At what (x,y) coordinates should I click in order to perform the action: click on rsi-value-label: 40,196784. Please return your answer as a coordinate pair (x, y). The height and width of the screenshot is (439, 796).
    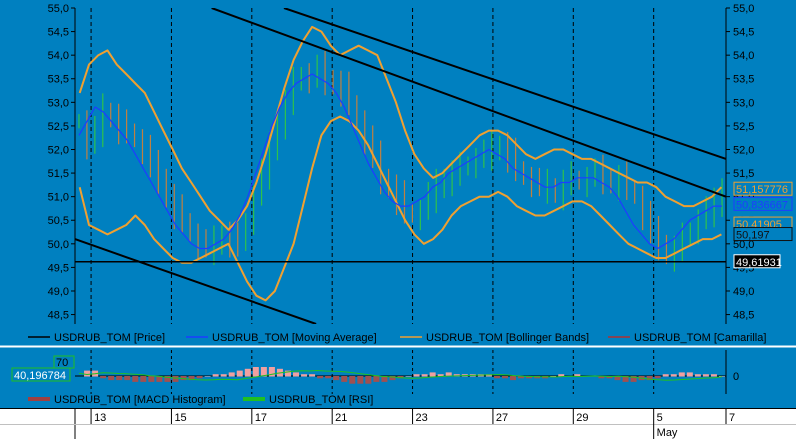
    Looking at the image, I should click on (40, 376).